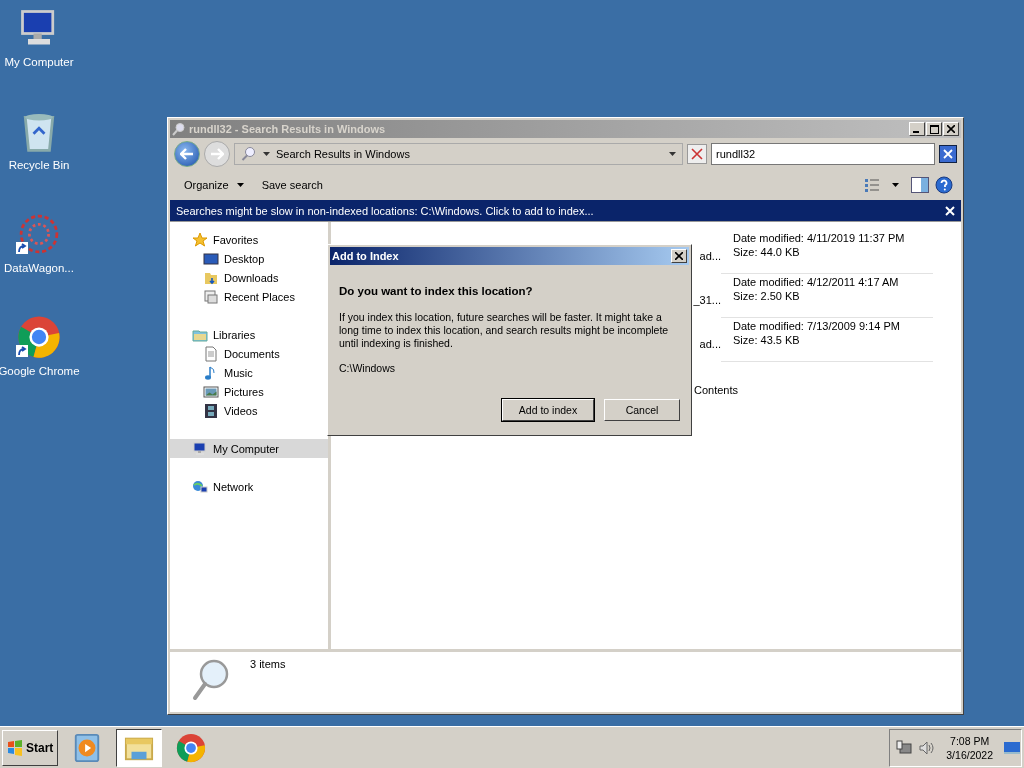  Describe the element at coordinates (819, 238) in the screenshot. I see `date-modified: Date modified: 4/11/2019 11:37 PM` at that location.